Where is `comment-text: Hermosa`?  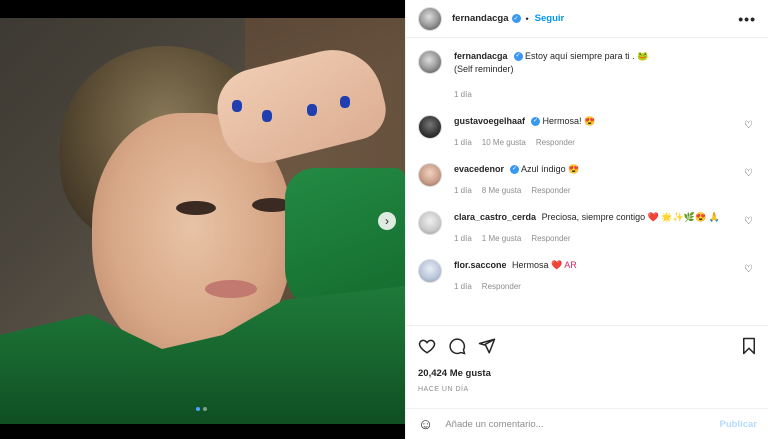
comment-text: Hermosa is located at coordinates (530, 265).